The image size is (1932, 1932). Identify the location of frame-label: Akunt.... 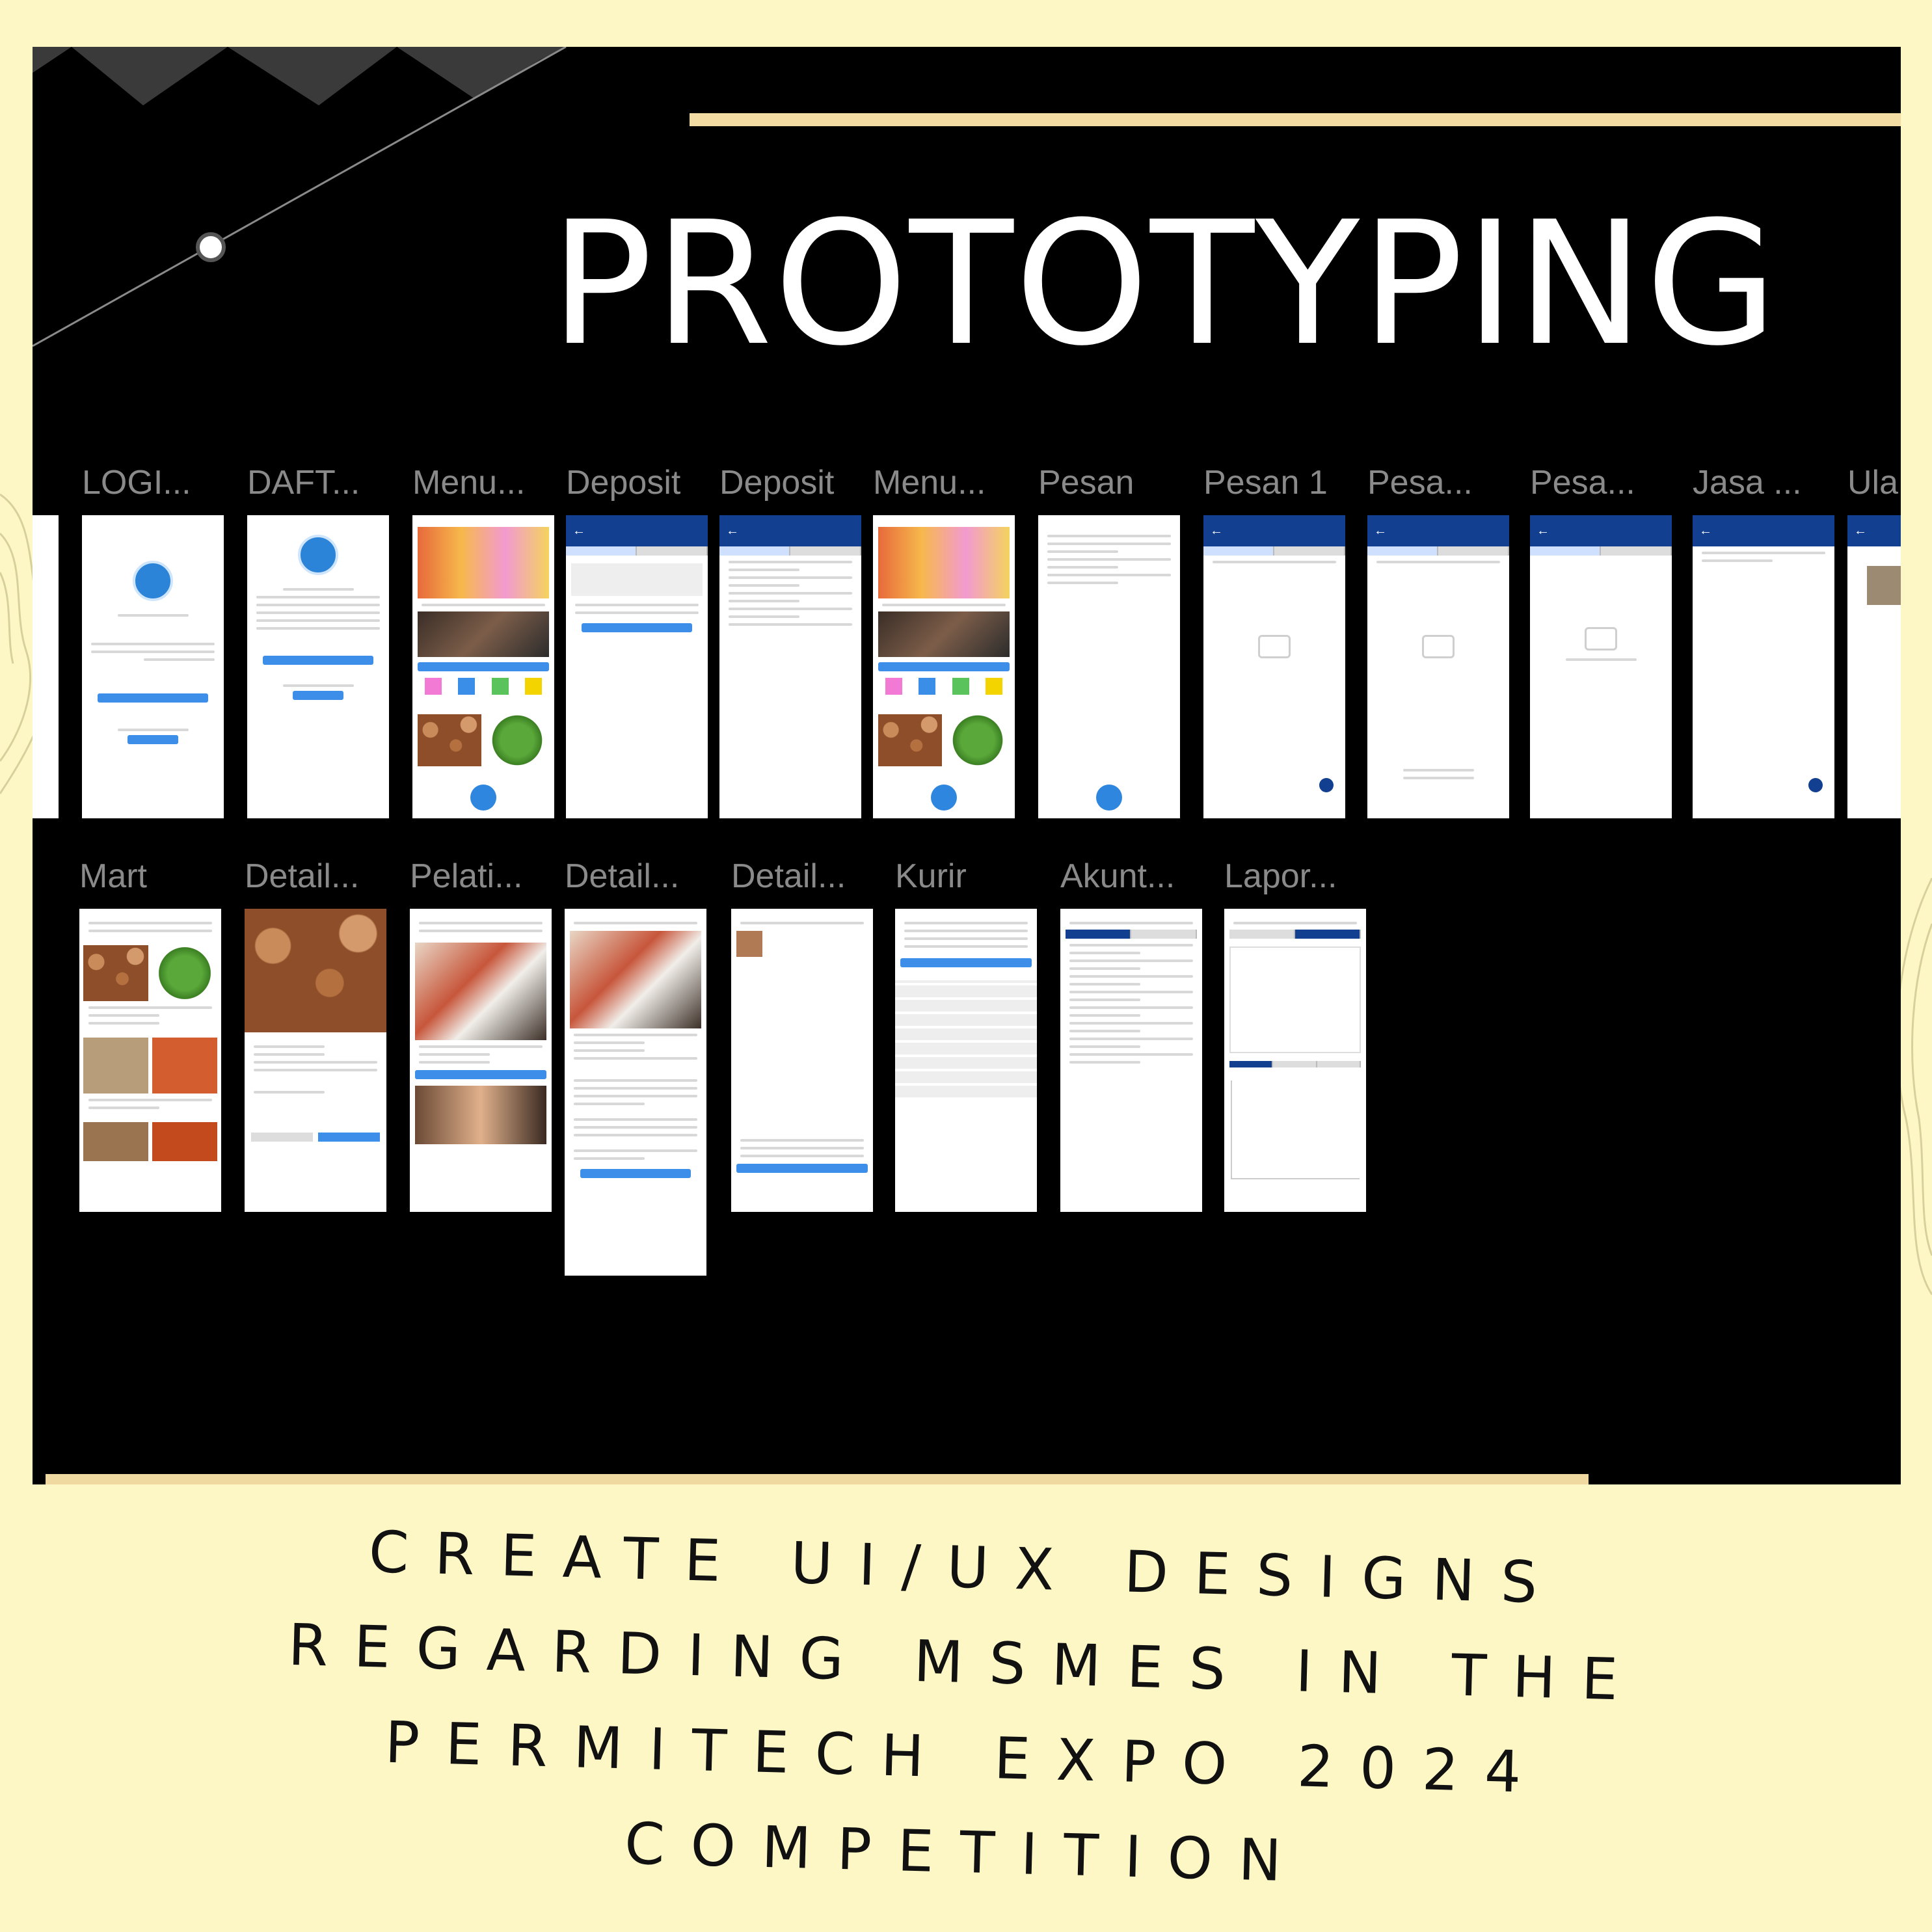
(1117, 876).